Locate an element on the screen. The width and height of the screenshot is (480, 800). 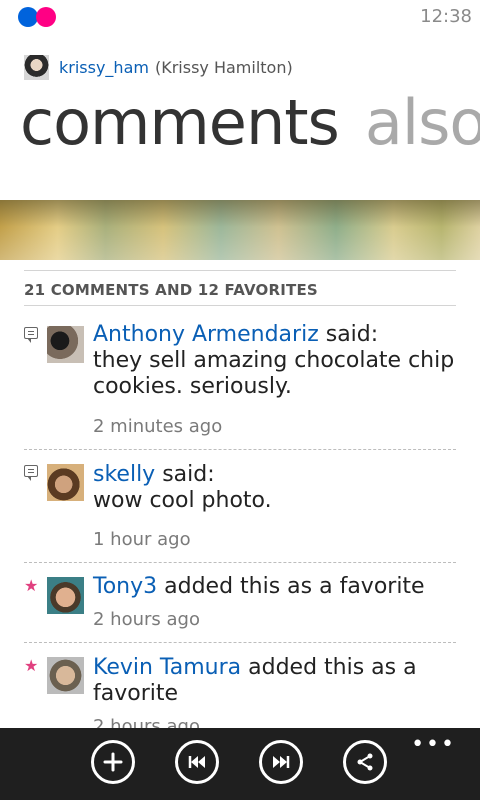
pivot-tab-also: also is located at coordinates (422, 122).